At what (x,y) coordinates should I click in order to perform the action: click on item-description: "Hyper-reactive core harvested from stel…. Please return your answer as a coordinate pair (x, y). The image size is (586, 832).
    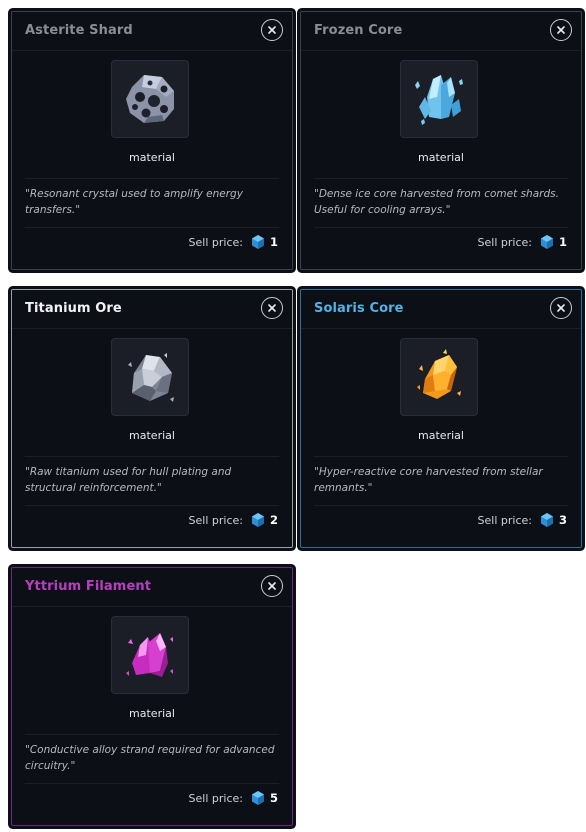
    Looking at the image, I should click on (428, 480).